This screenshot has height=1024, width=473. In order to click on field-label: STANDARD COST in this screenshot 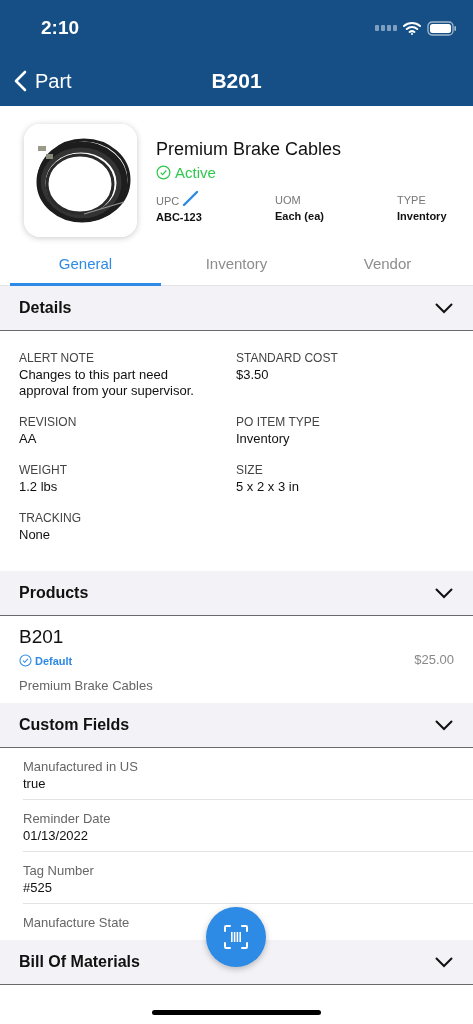, I will do `click(287, 358)`.